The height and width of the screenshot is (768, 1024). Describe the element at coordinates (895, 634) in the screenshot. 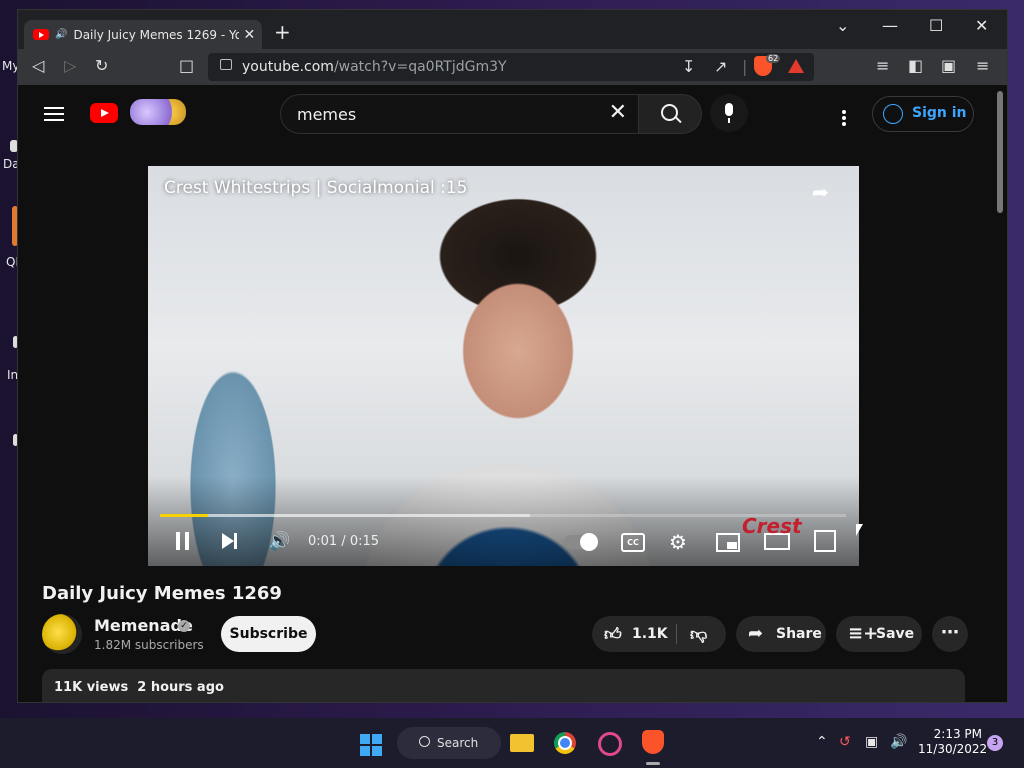

I see `save-label: Save` at that location.